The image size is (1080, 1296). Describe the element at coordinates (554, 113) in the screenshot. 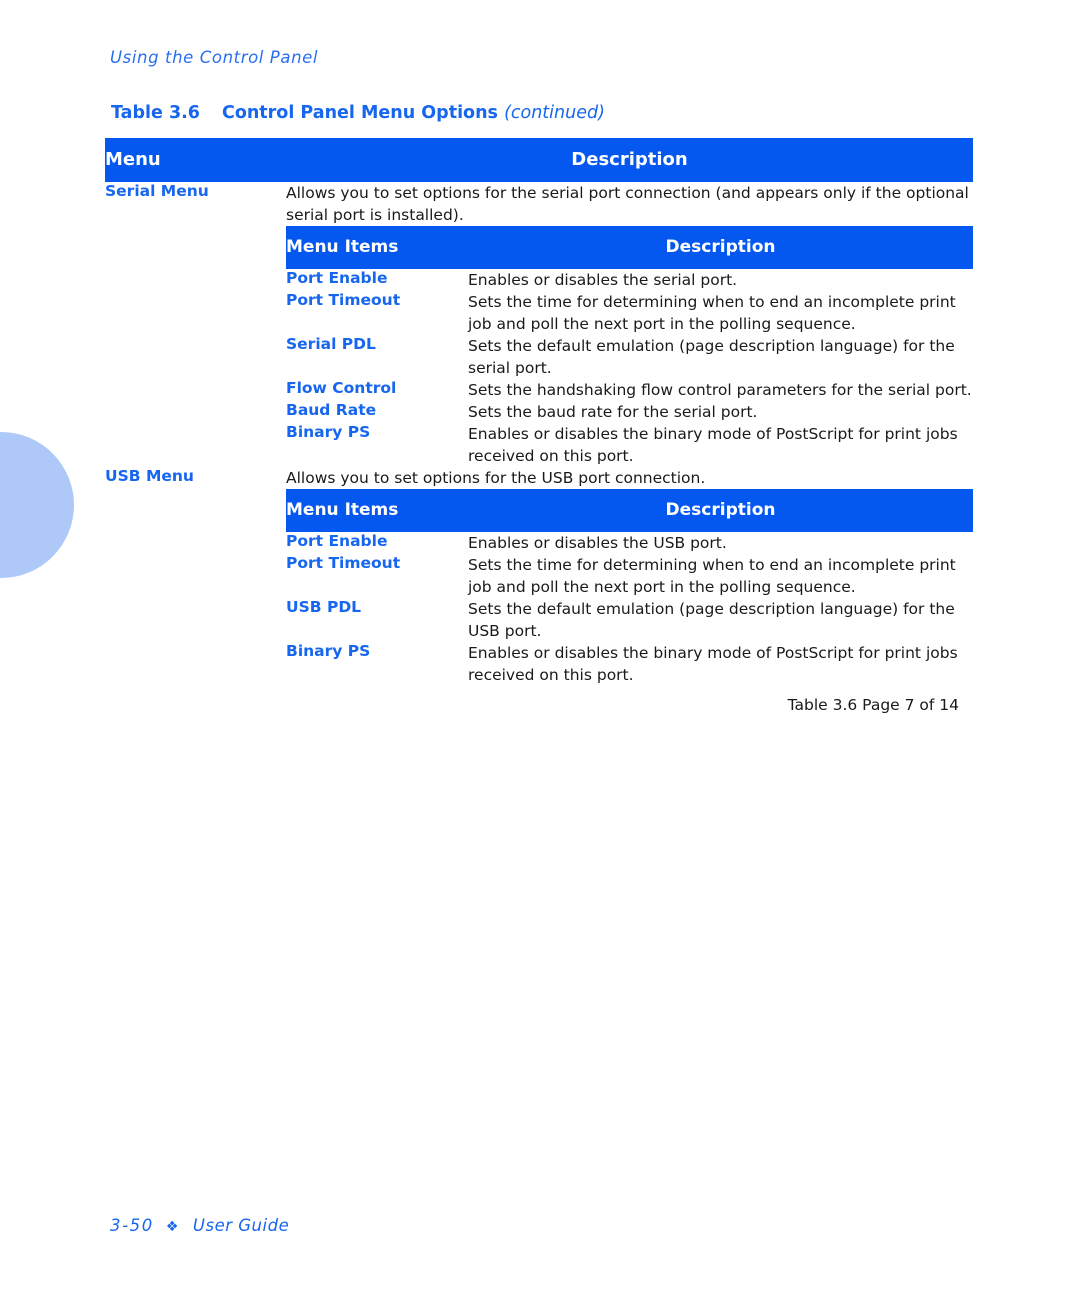

I see `table-caption-continued: (continued)` at that location.